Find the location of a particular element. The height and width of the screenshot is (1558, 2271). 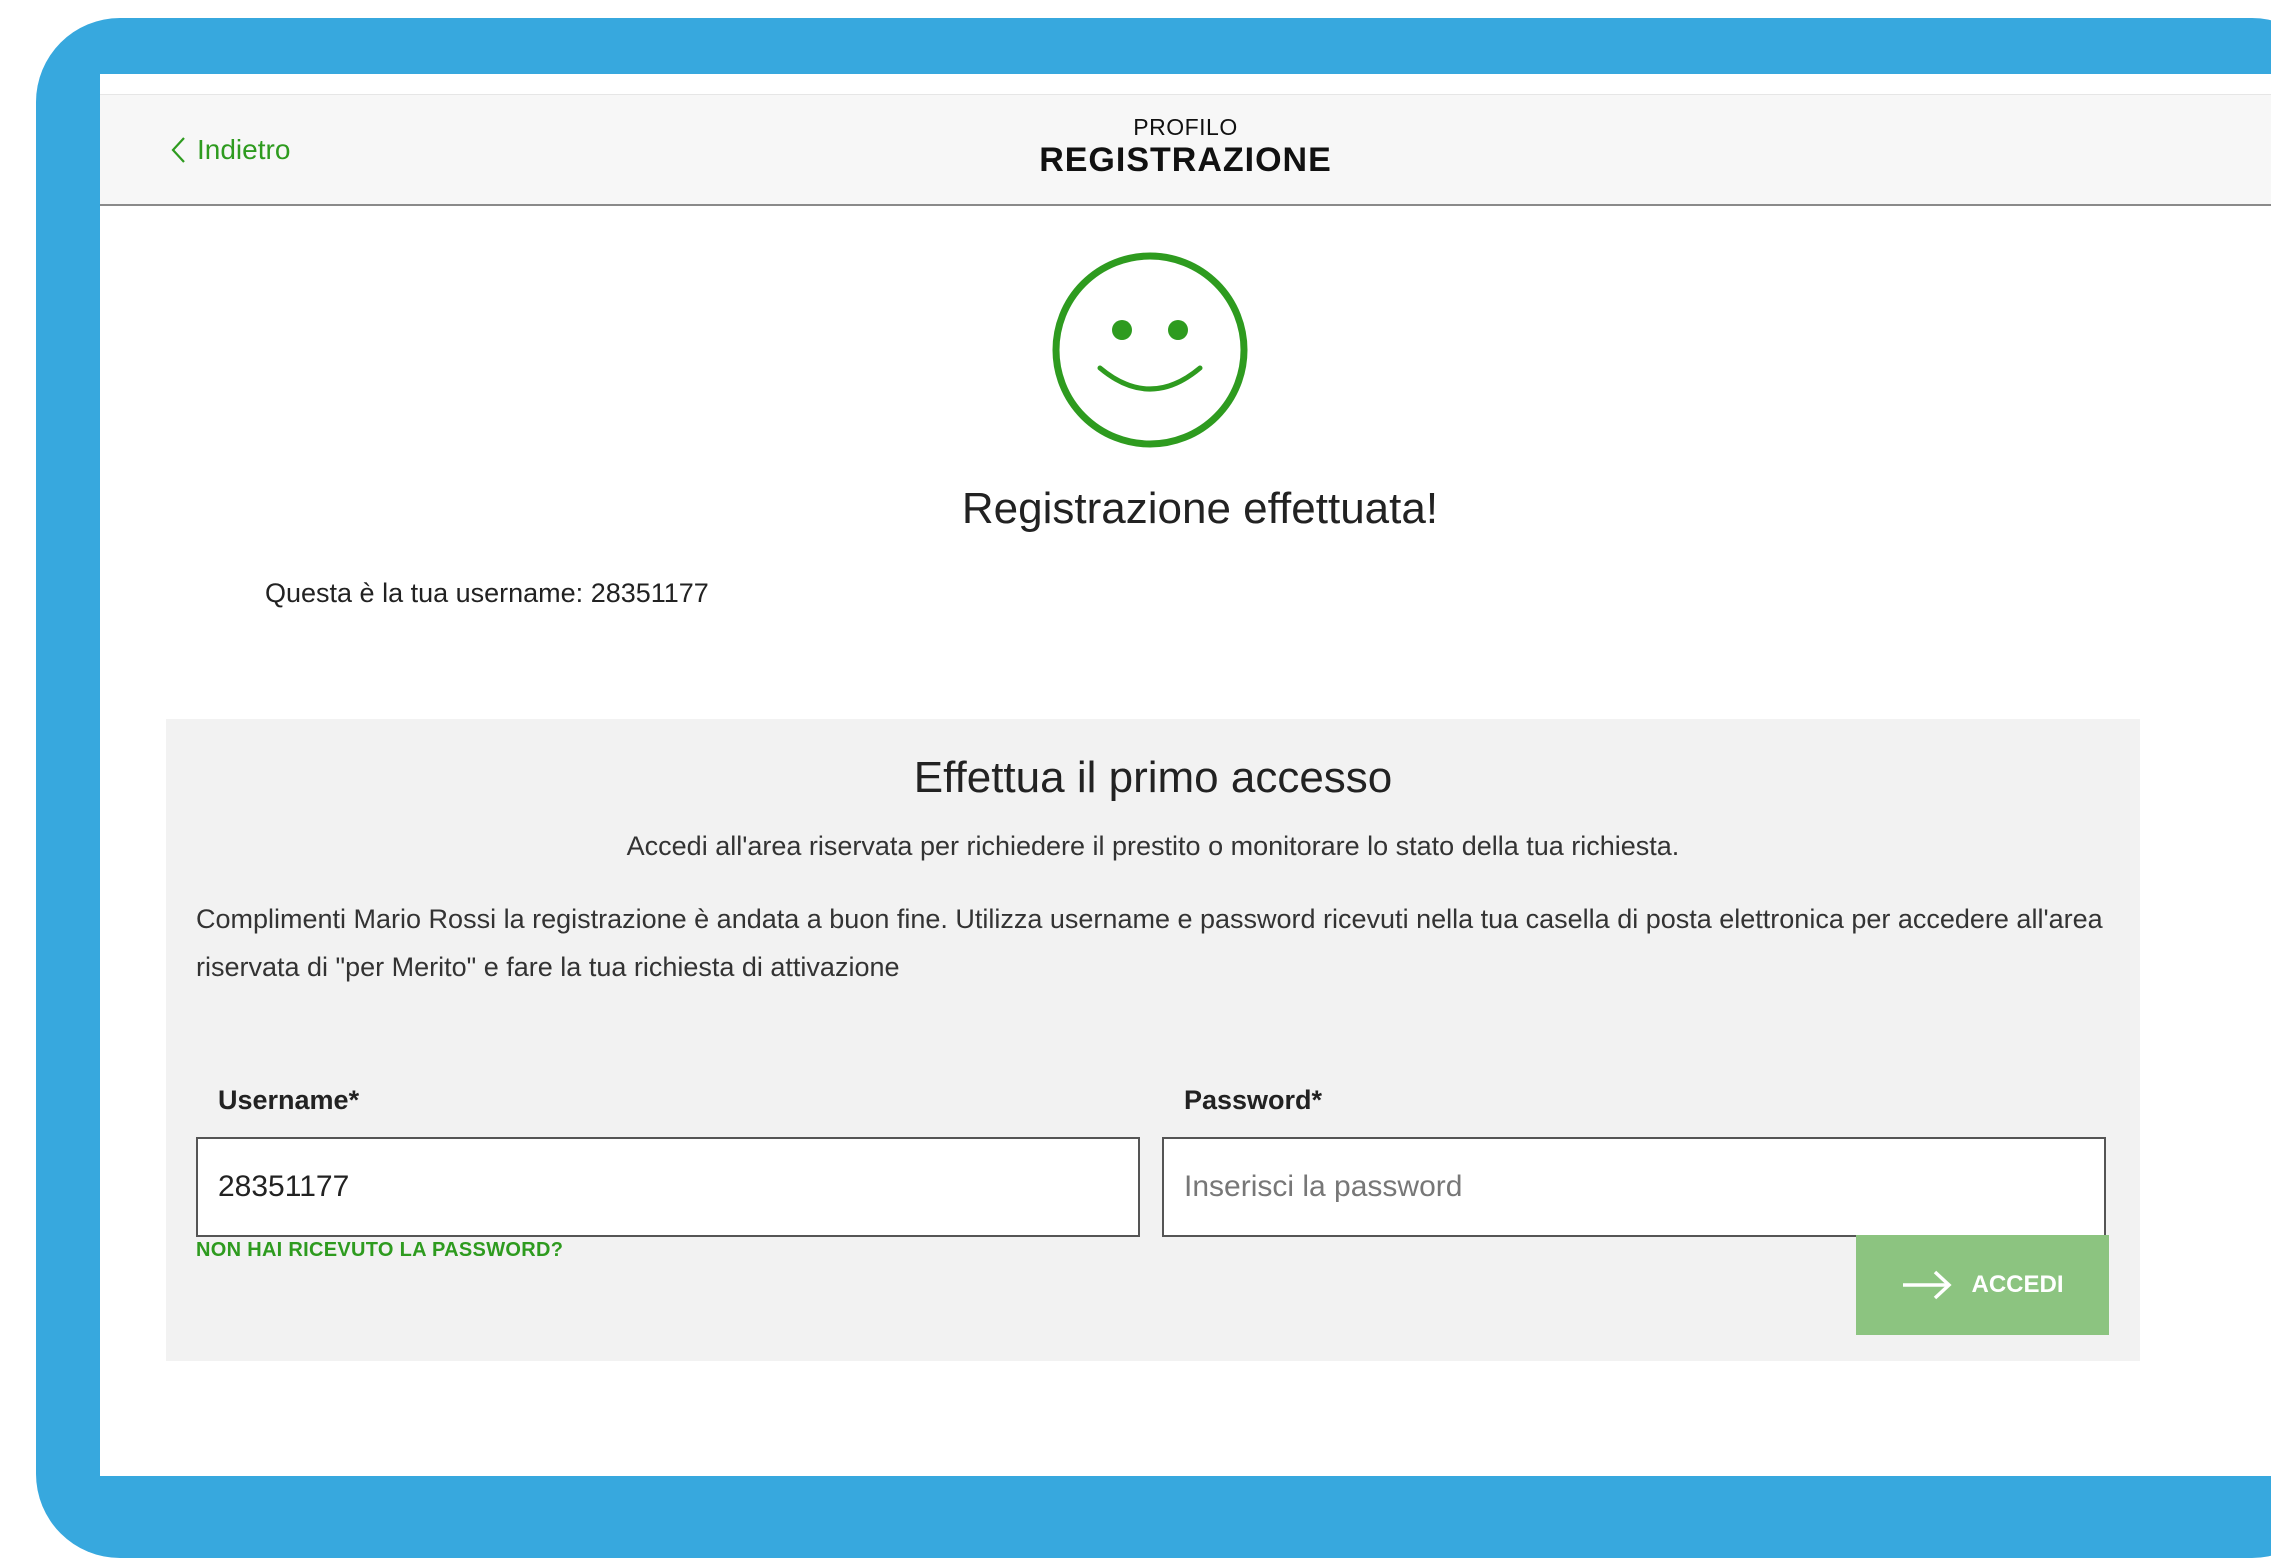

login-button-label: ACCEDI is located at coordinates (2017, 1284).